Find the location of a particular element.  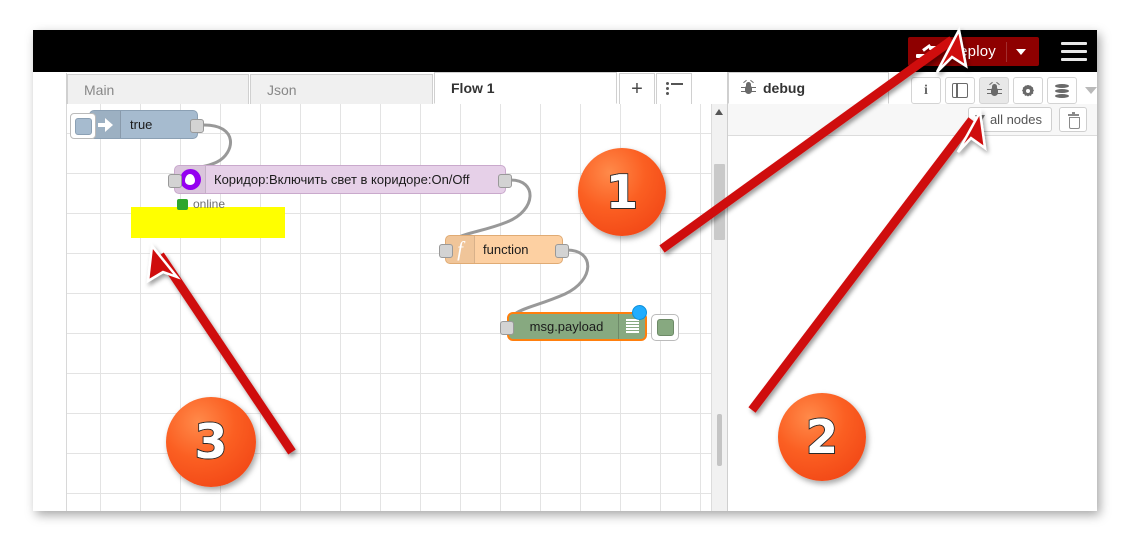

funnel-icon is located at coordinates (979, 125).